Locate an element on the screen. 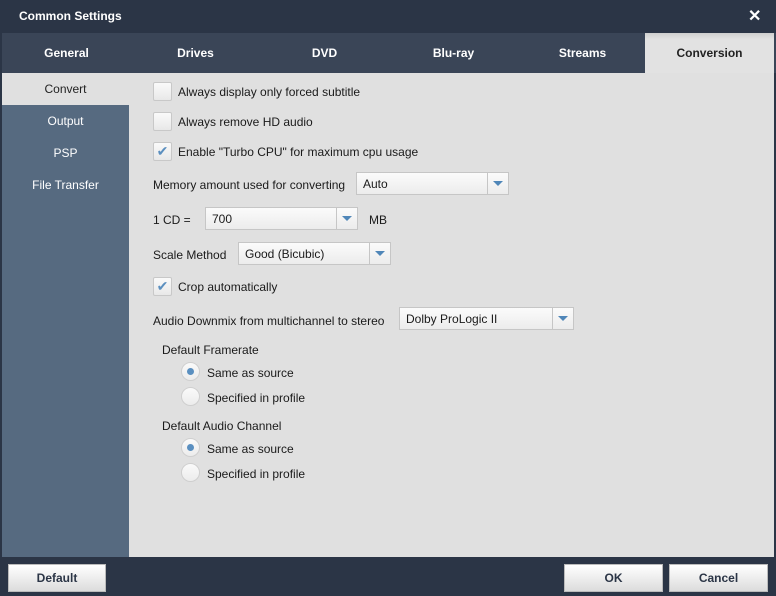 The height and width of the screenshot is (596, 776). downmix-select: Dolby ProLogic II is located at coordinates (486, 318).